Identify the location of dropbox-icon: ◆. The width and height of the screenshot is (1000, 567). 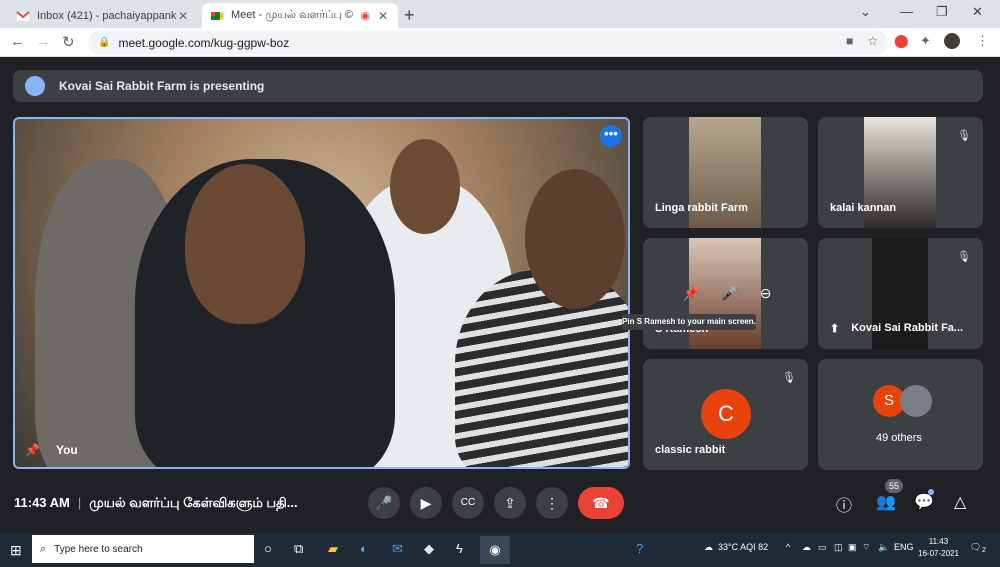
(429, 549).